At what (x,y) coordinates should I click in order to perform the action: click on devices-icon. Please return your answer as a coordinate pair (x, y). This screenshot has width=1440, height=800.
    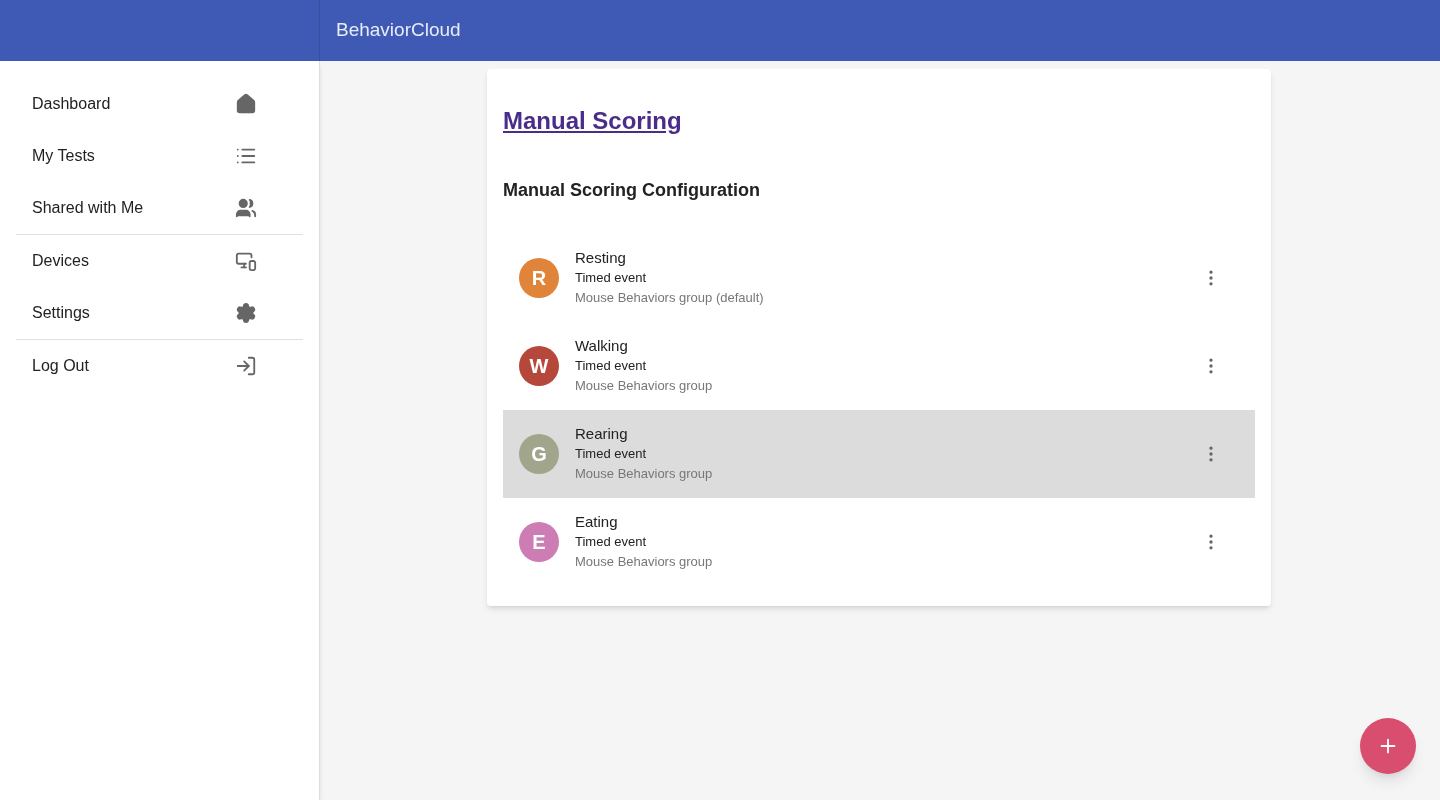
    Looking at the image, I should click on (246, 261).